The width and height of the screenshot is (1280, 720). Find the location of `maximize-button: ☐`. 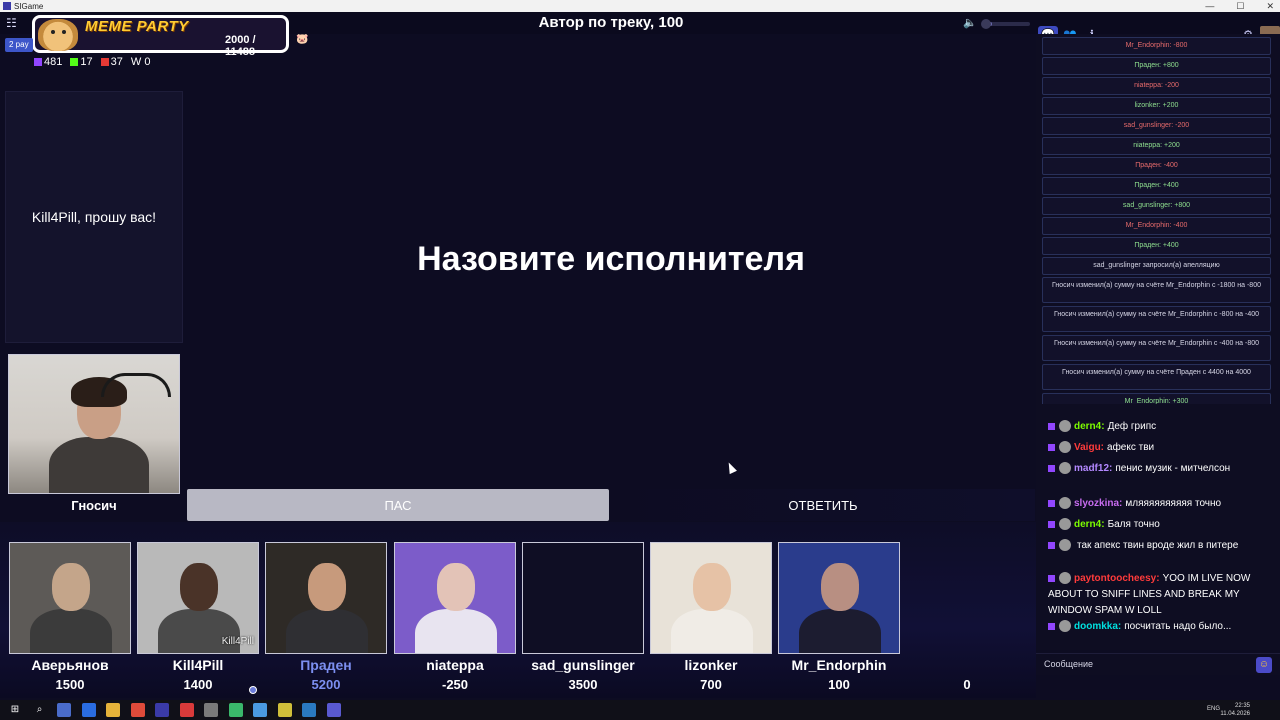

maximize-button: ☐ is located at coordinates (1240, 6).